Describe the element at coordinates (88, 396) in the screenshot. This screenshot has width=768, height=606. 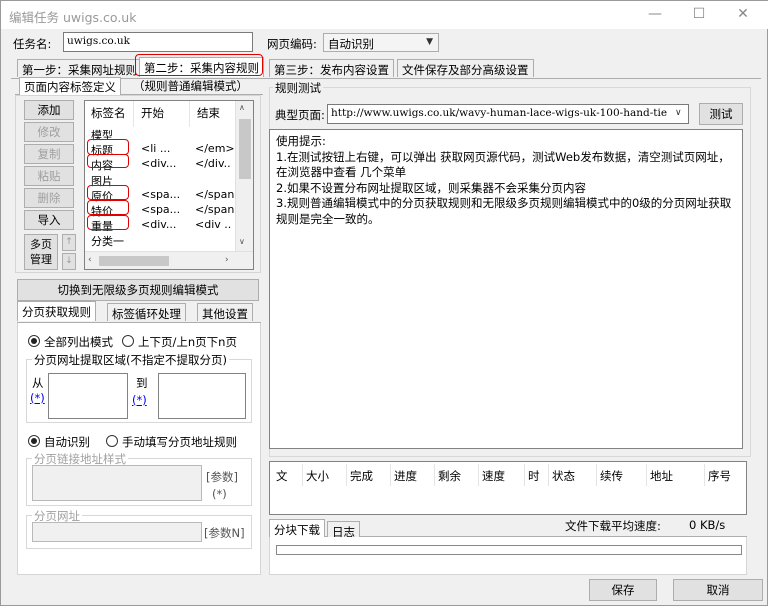
I see `from-input` at that location.